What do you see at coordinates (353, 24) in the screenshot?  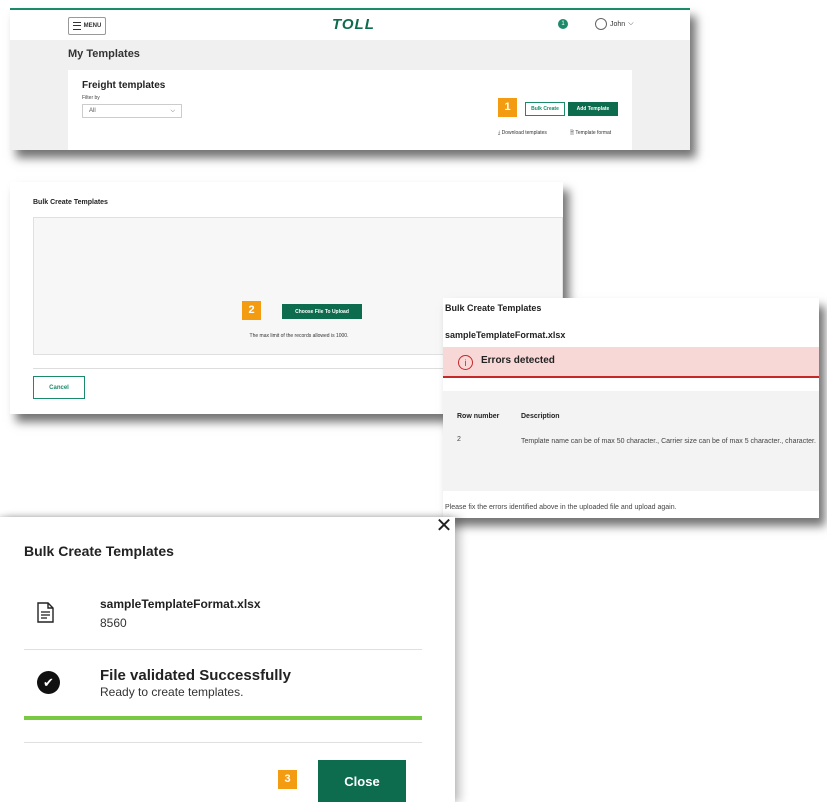 I see `toll-logo: TOLL` at bounding box center [353, 24].